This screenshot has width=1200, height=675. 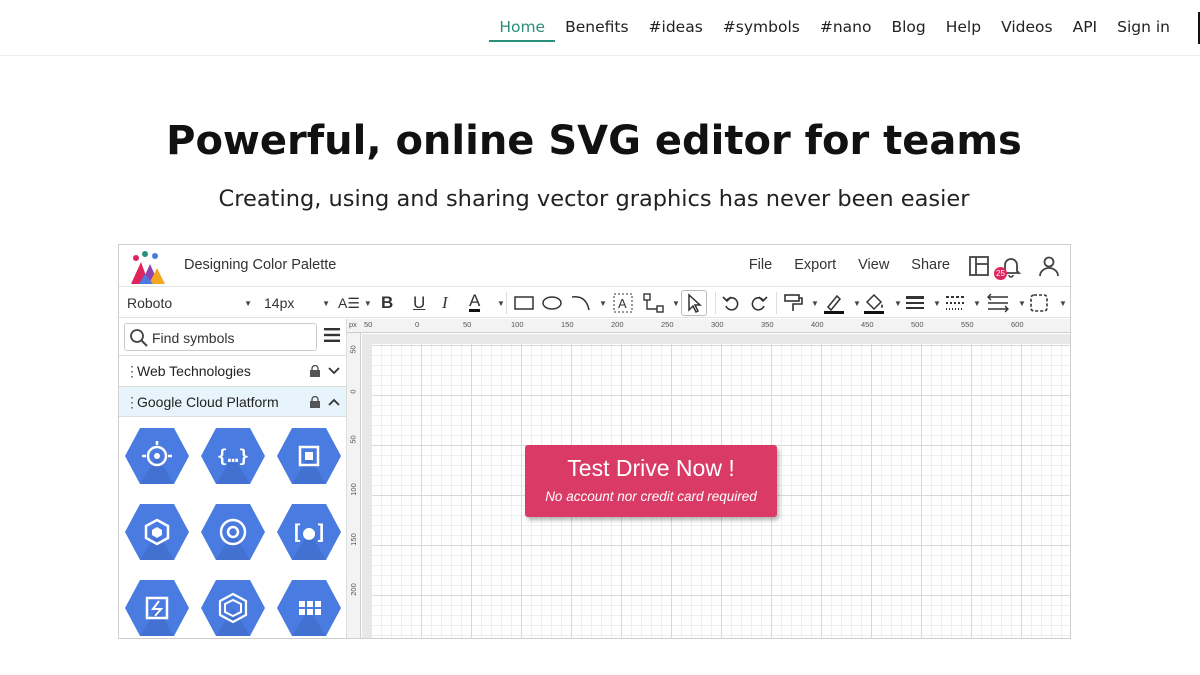 I want to click on curve-tool-icon, so click(x=581, y=303).